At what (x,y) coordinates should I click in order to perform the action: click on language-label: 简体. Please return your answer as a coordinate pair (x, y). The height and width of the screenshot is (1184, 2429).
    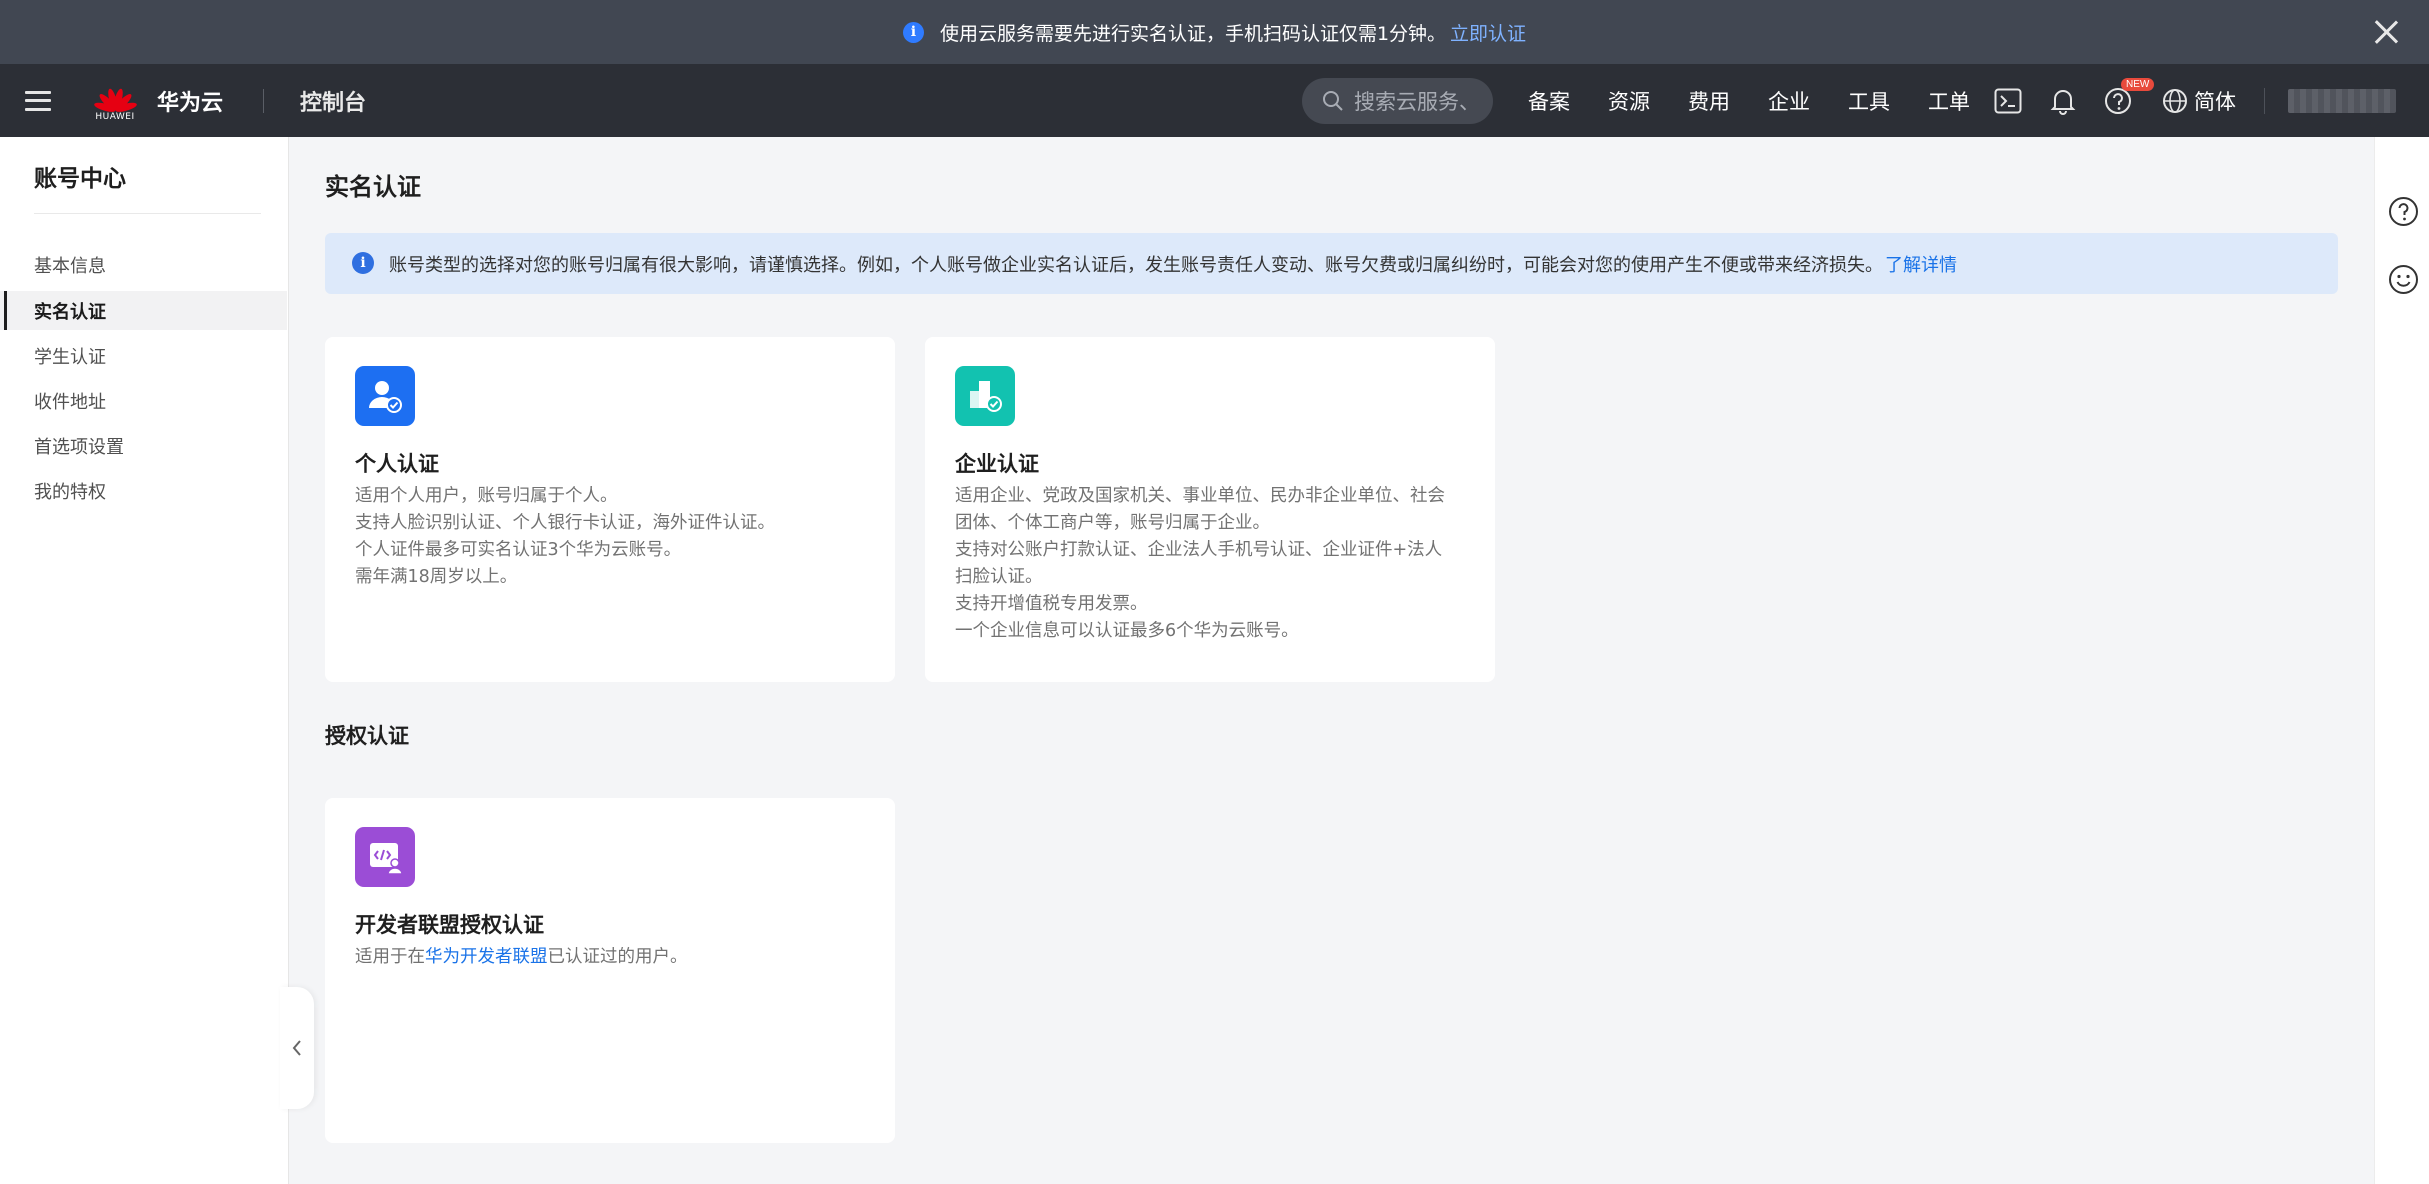
    Looking at the image, I should click on (2215, 101).